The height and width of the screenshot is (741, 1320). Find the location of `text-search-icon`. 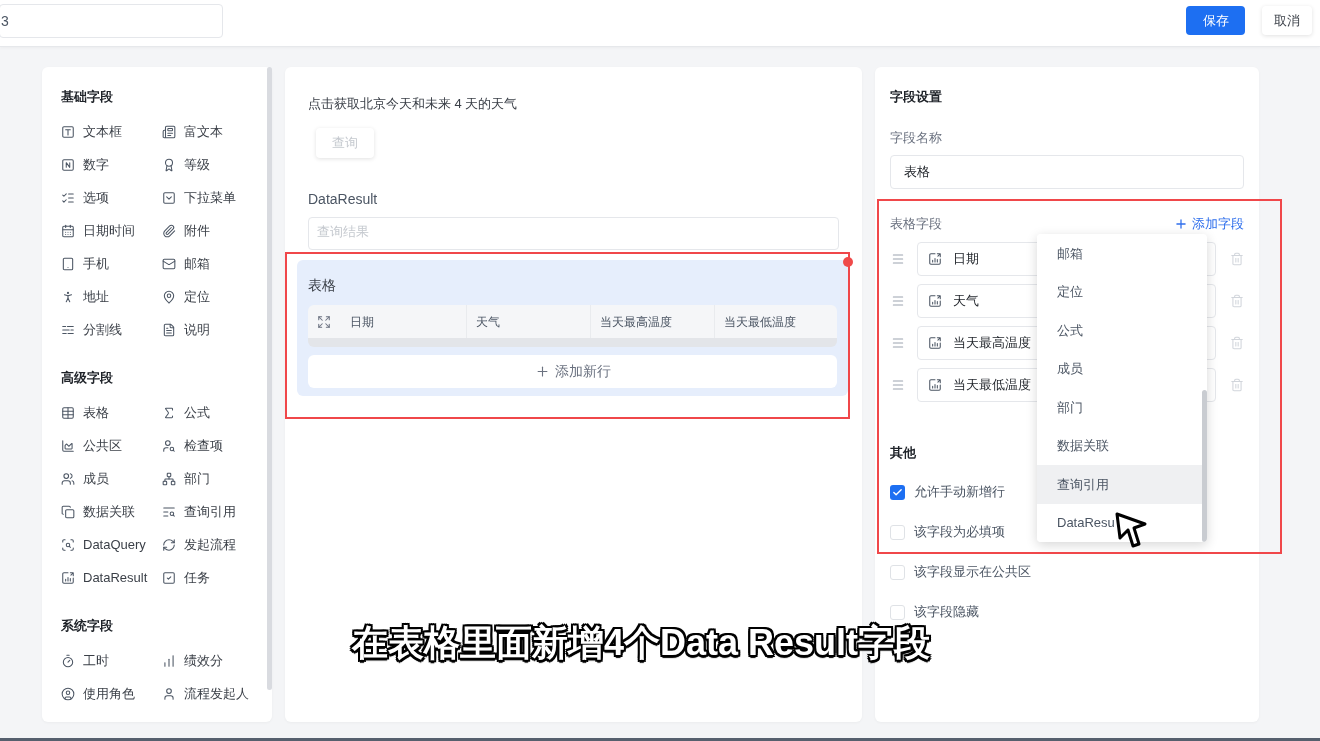

text-search-icon is located at coordinates (169, 511).